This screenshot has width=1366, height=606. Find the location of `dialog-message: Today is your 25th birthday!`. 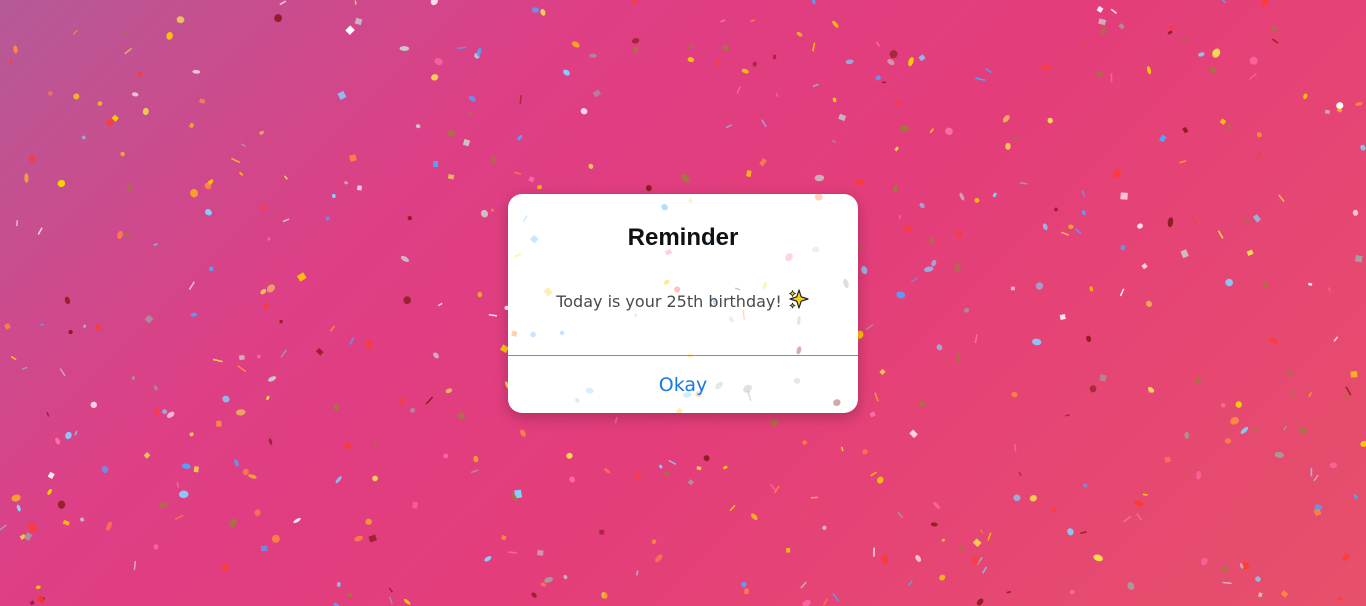

dialog-message: Today is your 25th birthday! is located at coordinates (669, 301).